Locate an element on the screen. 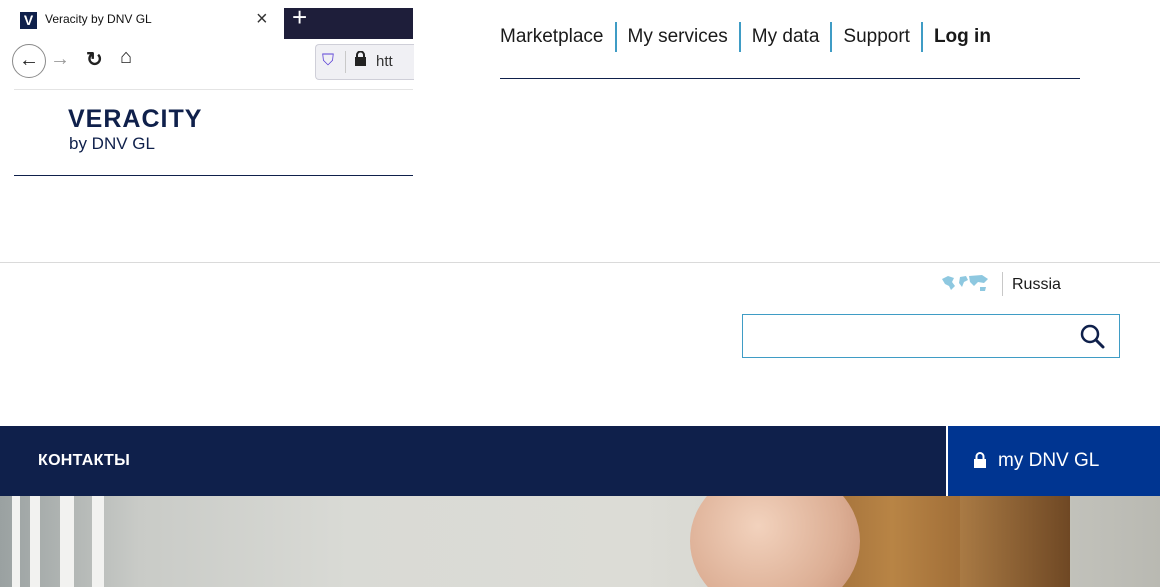 The image size is (1160, 587). hero-person-hair-shadow is located at coordinates (1015, 541).